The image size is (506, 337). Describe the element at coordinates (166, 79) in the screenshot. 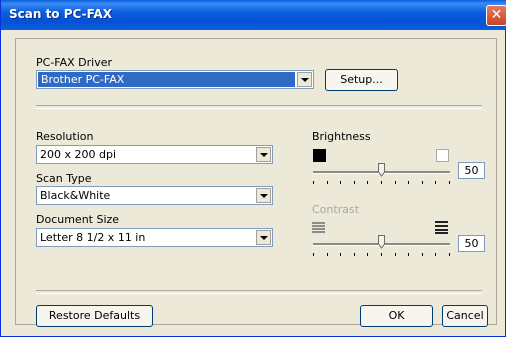

I see `pcfax-driver-value: Brother PC-FAX` at that location.